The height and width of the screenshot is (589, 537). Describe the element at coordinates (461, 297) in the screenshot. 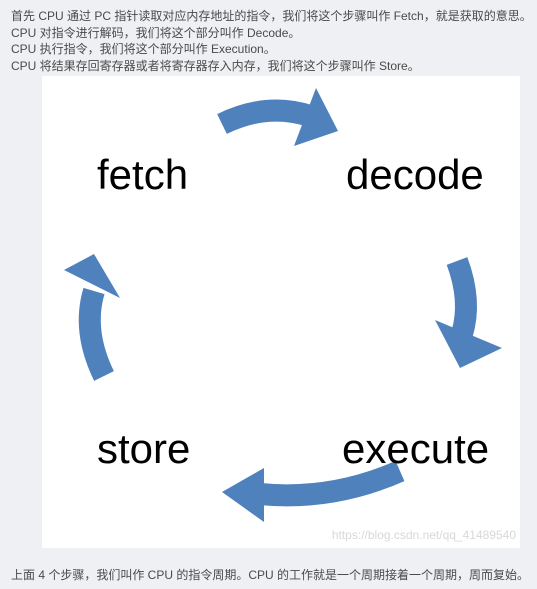

I see `arrow-decode-to-execute` at that location.